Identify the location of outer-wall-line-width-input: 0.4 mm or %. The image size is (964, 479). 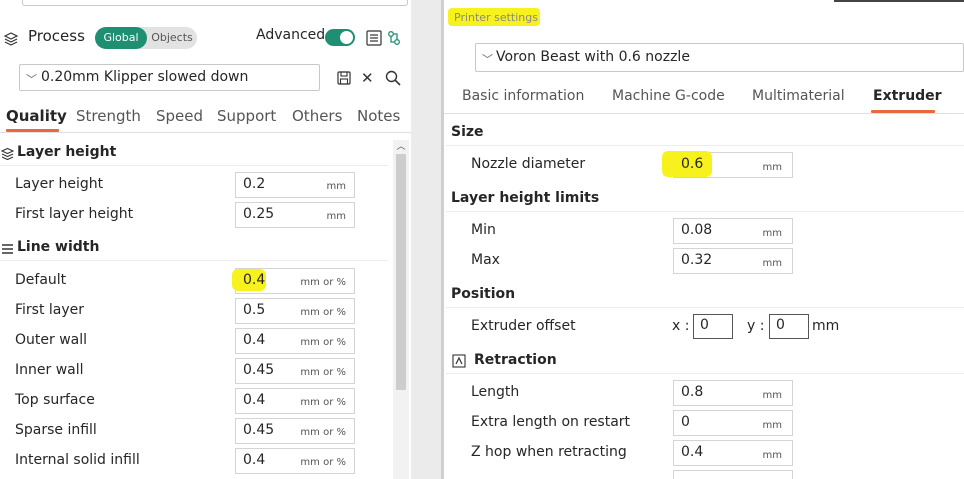
(295, 341).